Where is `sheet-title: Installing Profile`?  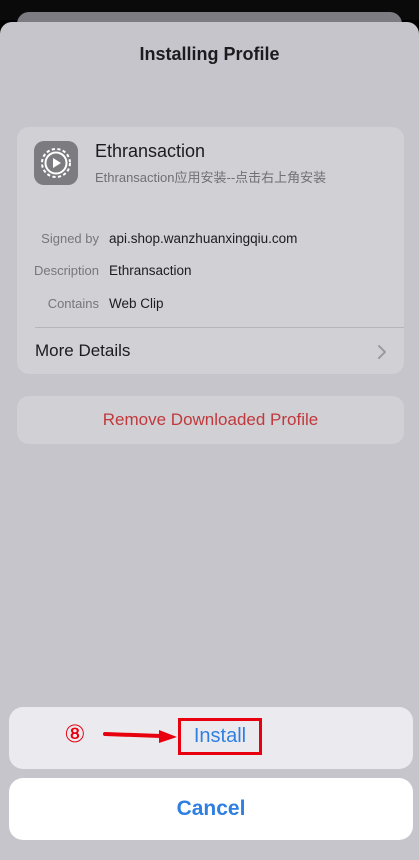 sheet-title: Installing Profile is located at coordinates (209, 54).